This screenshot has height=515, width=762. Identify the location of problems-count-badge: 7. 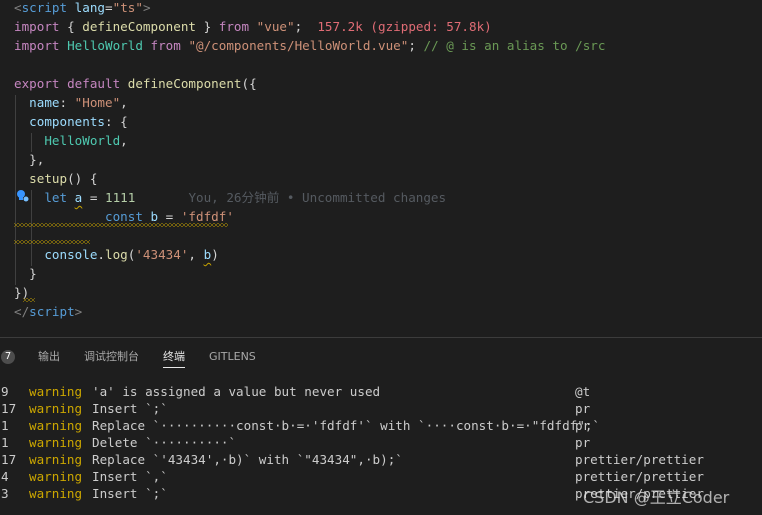
(8, 357).